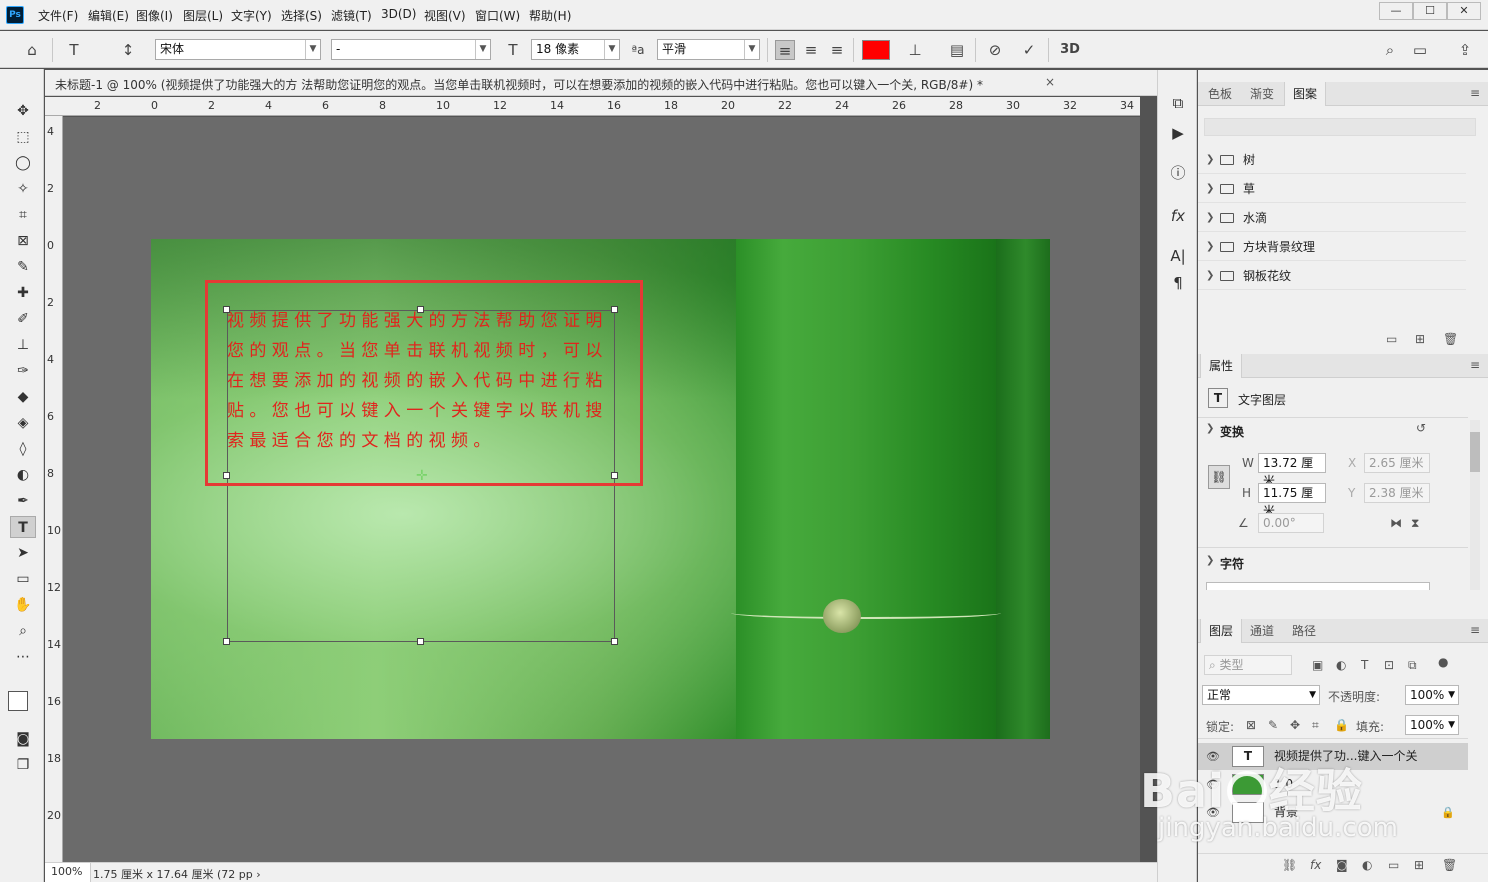  What do you see at coordinates (837, 50) in the screenshot?
I see `align-right-icon: ≡` at bounding box center [837, 50].